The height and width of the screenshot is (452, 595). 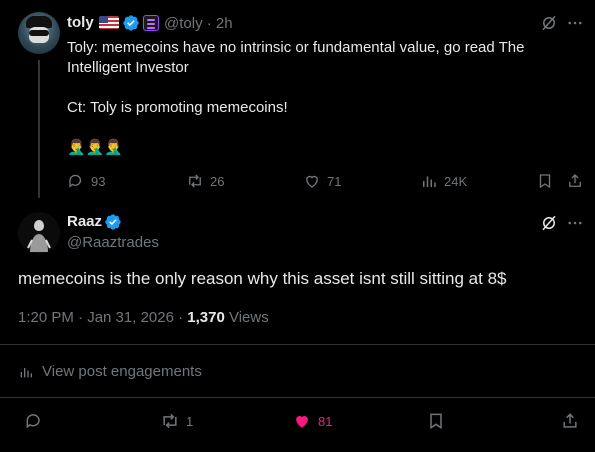 What do you see at coordinates (334, 181) in the screenshot?
I see `like-count: 71` at bounding box center [334, 181].